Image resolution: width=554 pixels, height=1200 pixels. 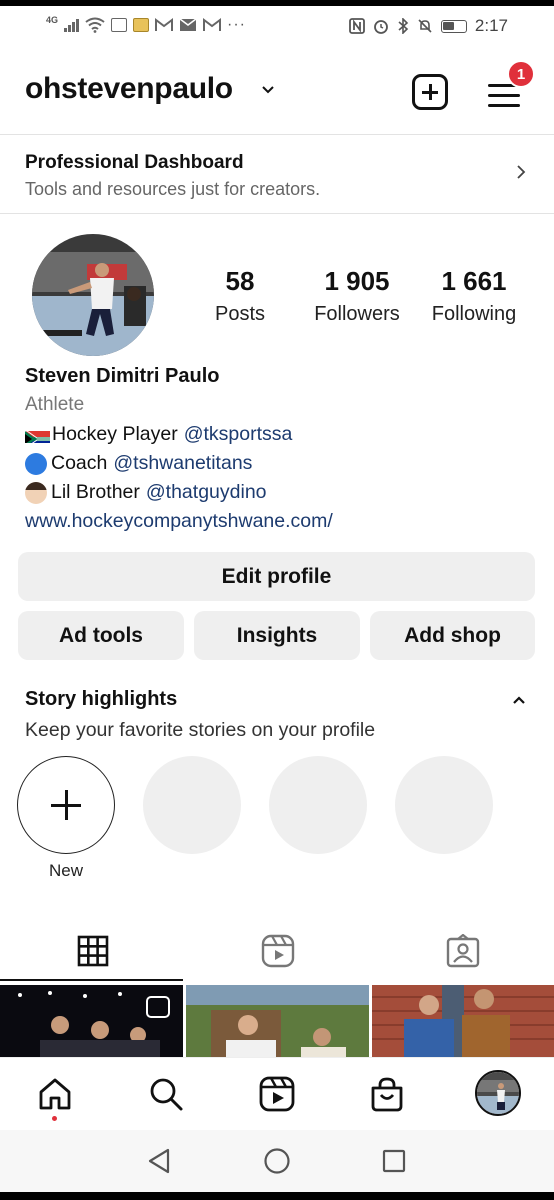 I want to click on person-emoji-icon, so click(x=36, y=492).